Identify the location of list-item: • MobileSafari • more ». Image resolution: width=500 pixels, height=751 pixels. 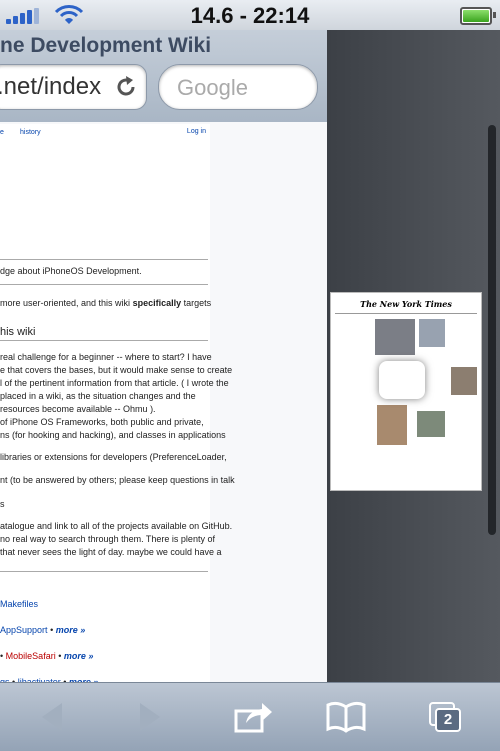
(47, 656).